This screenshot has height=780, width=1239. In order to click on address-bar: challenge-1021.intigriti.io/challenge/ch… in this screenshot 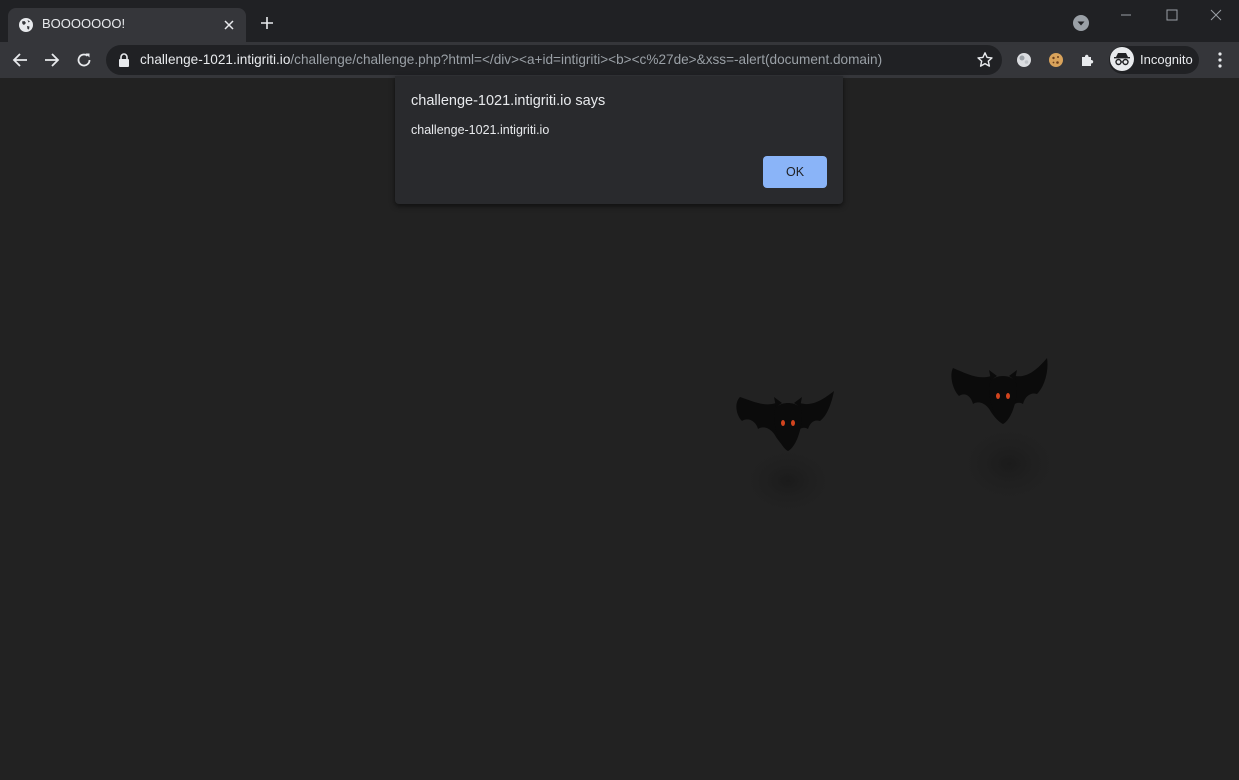, I will do `click(554, 60)`.